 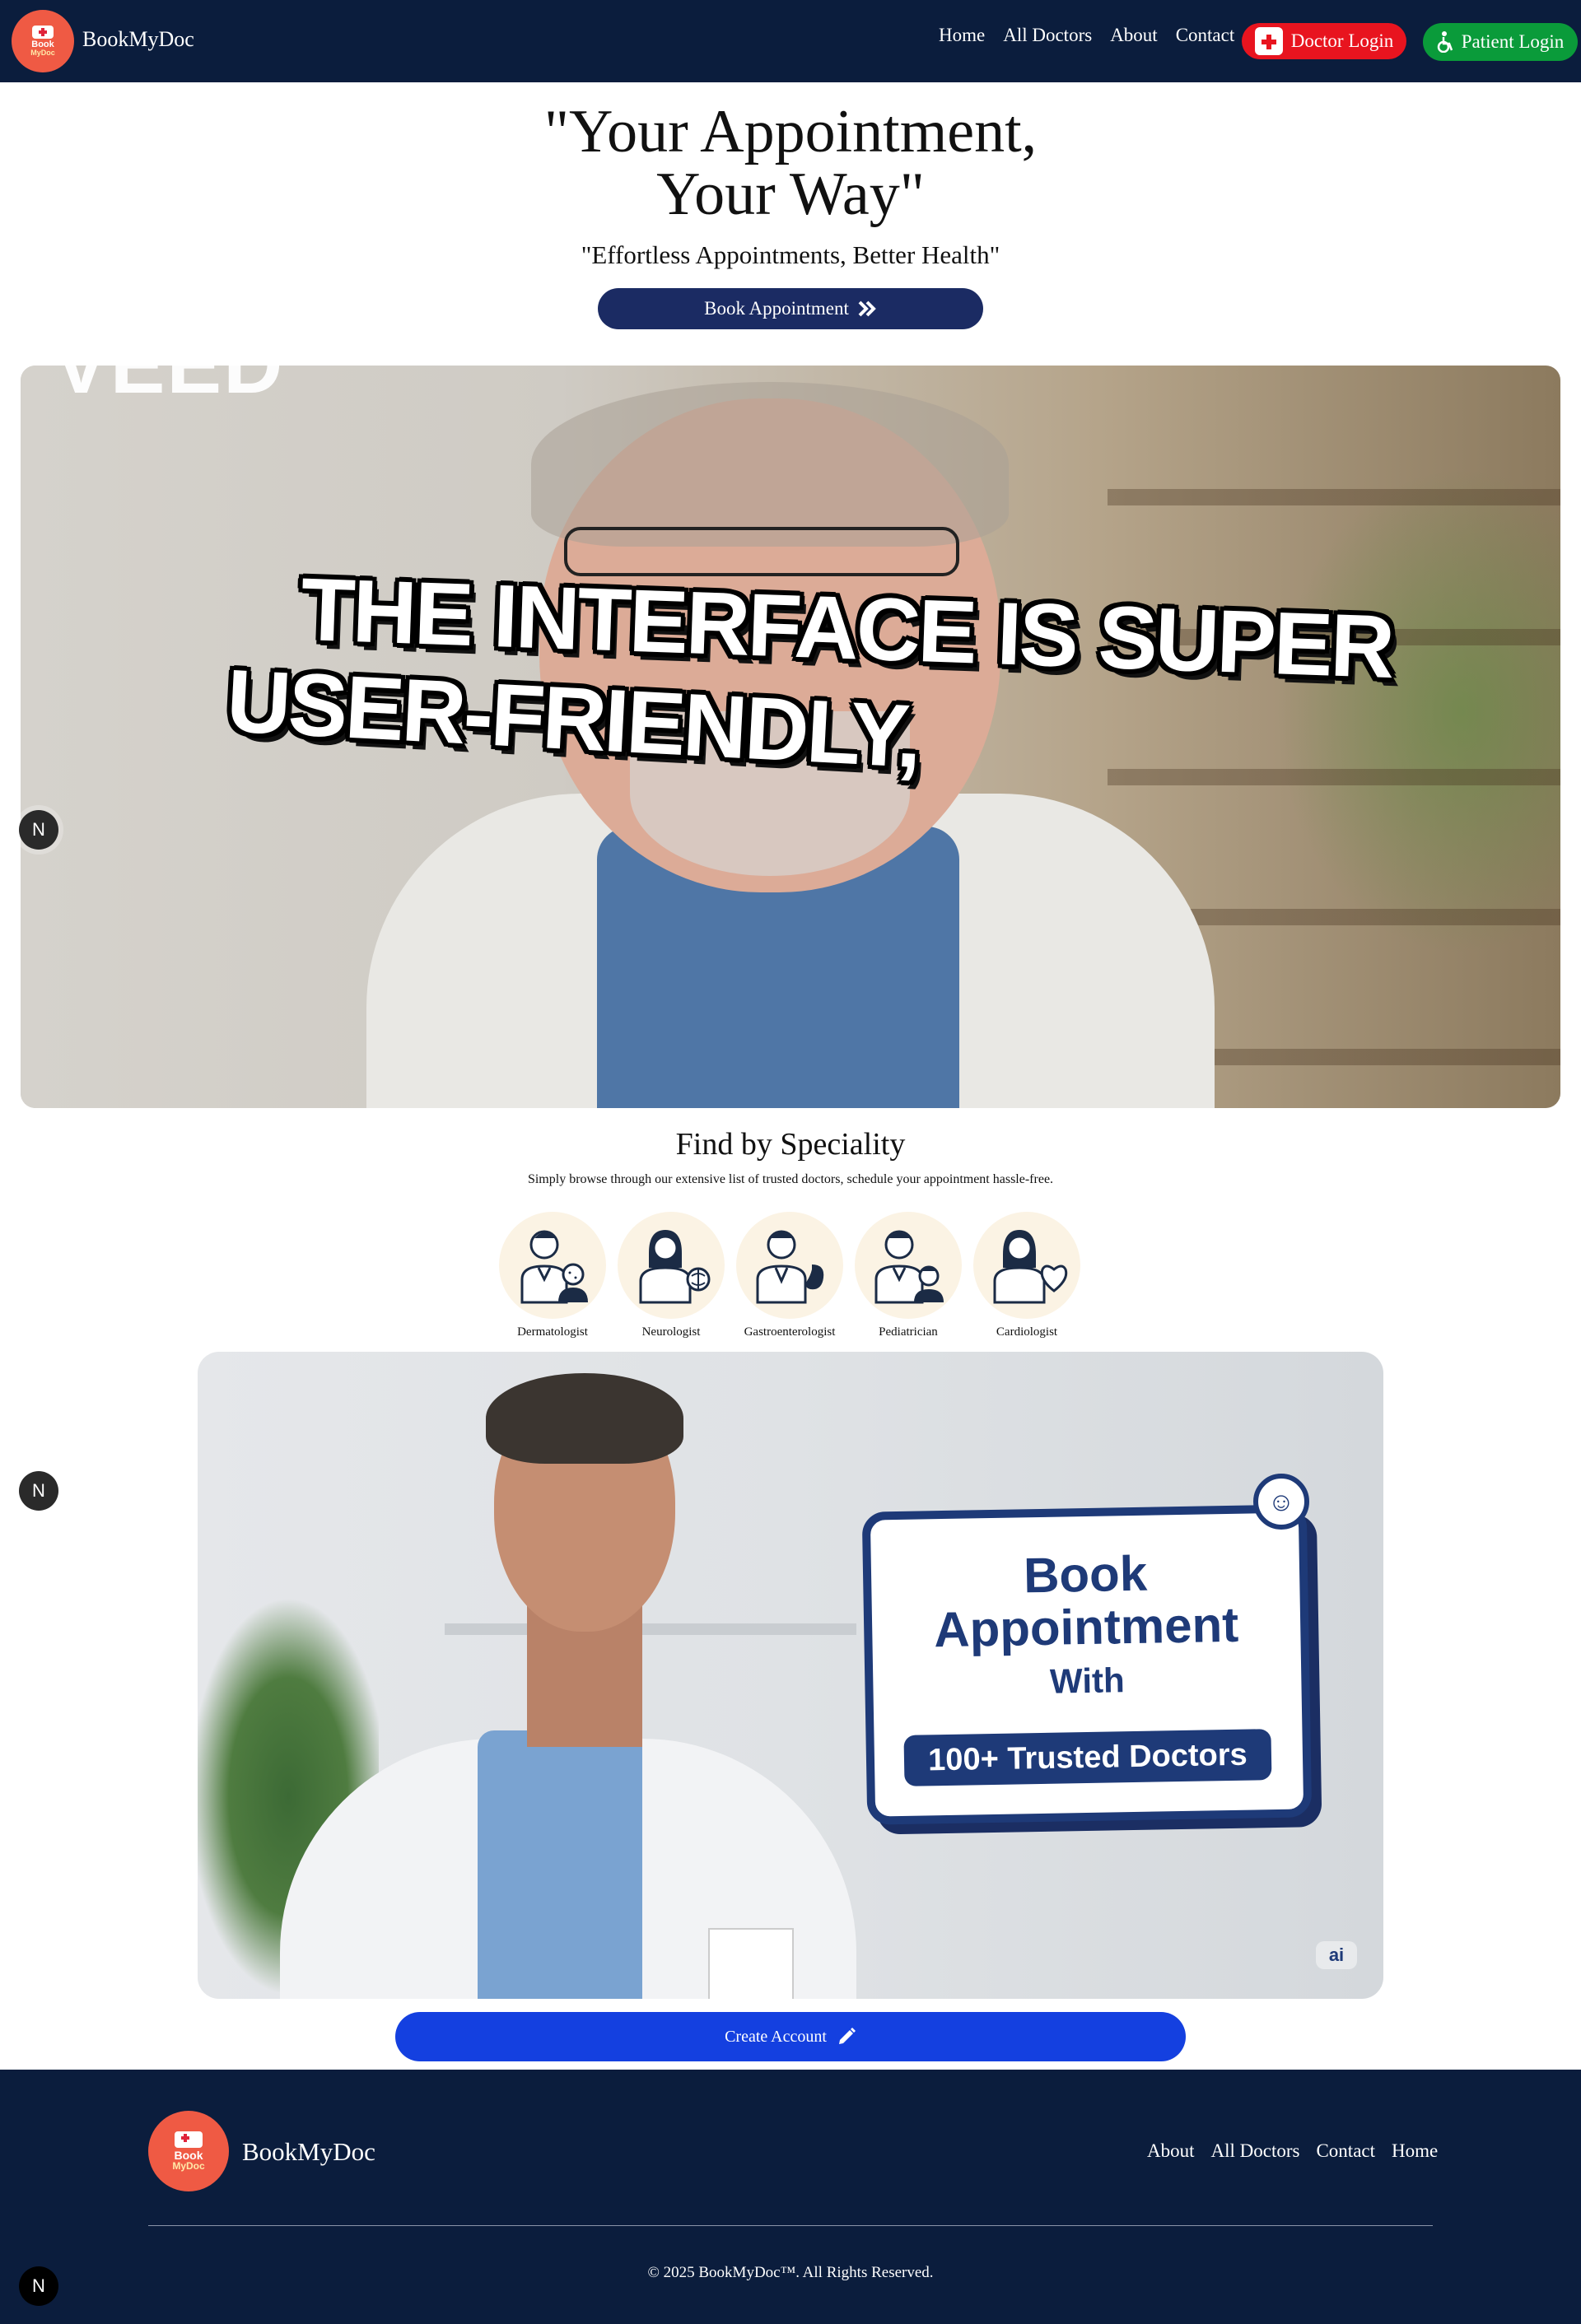 I want to click on speciality-label: Dermatologist, so click(x=552, y=1332).